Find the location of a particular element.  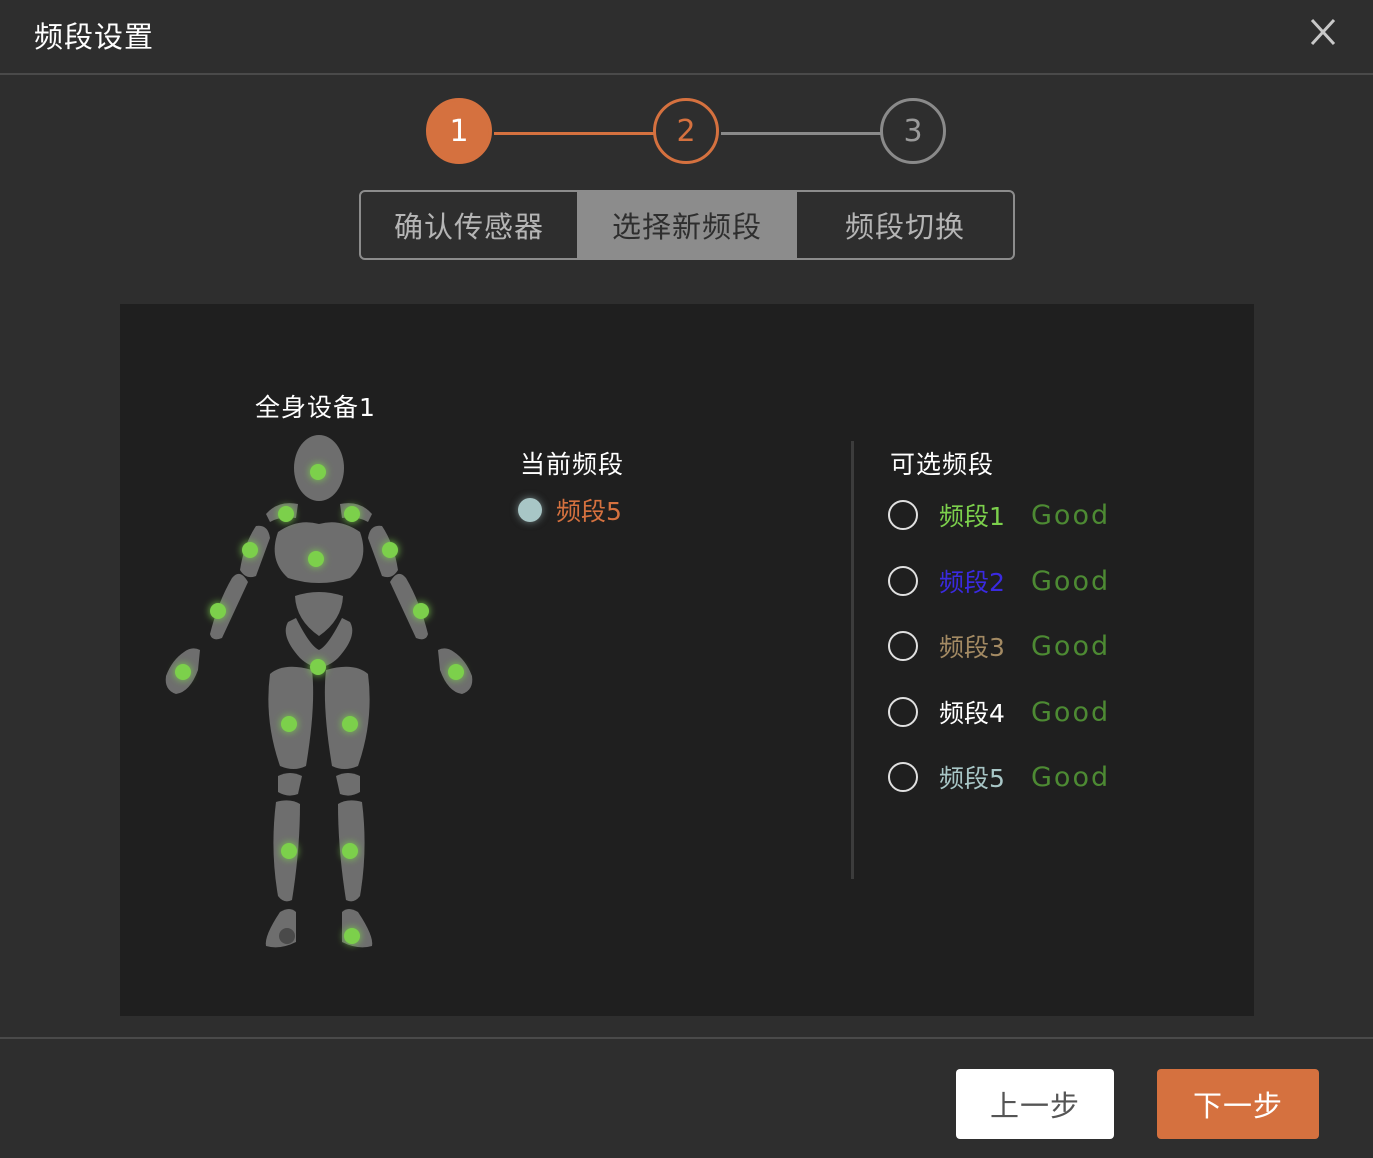

current-band-value: 频段5 is located at coordinates (589, 511).